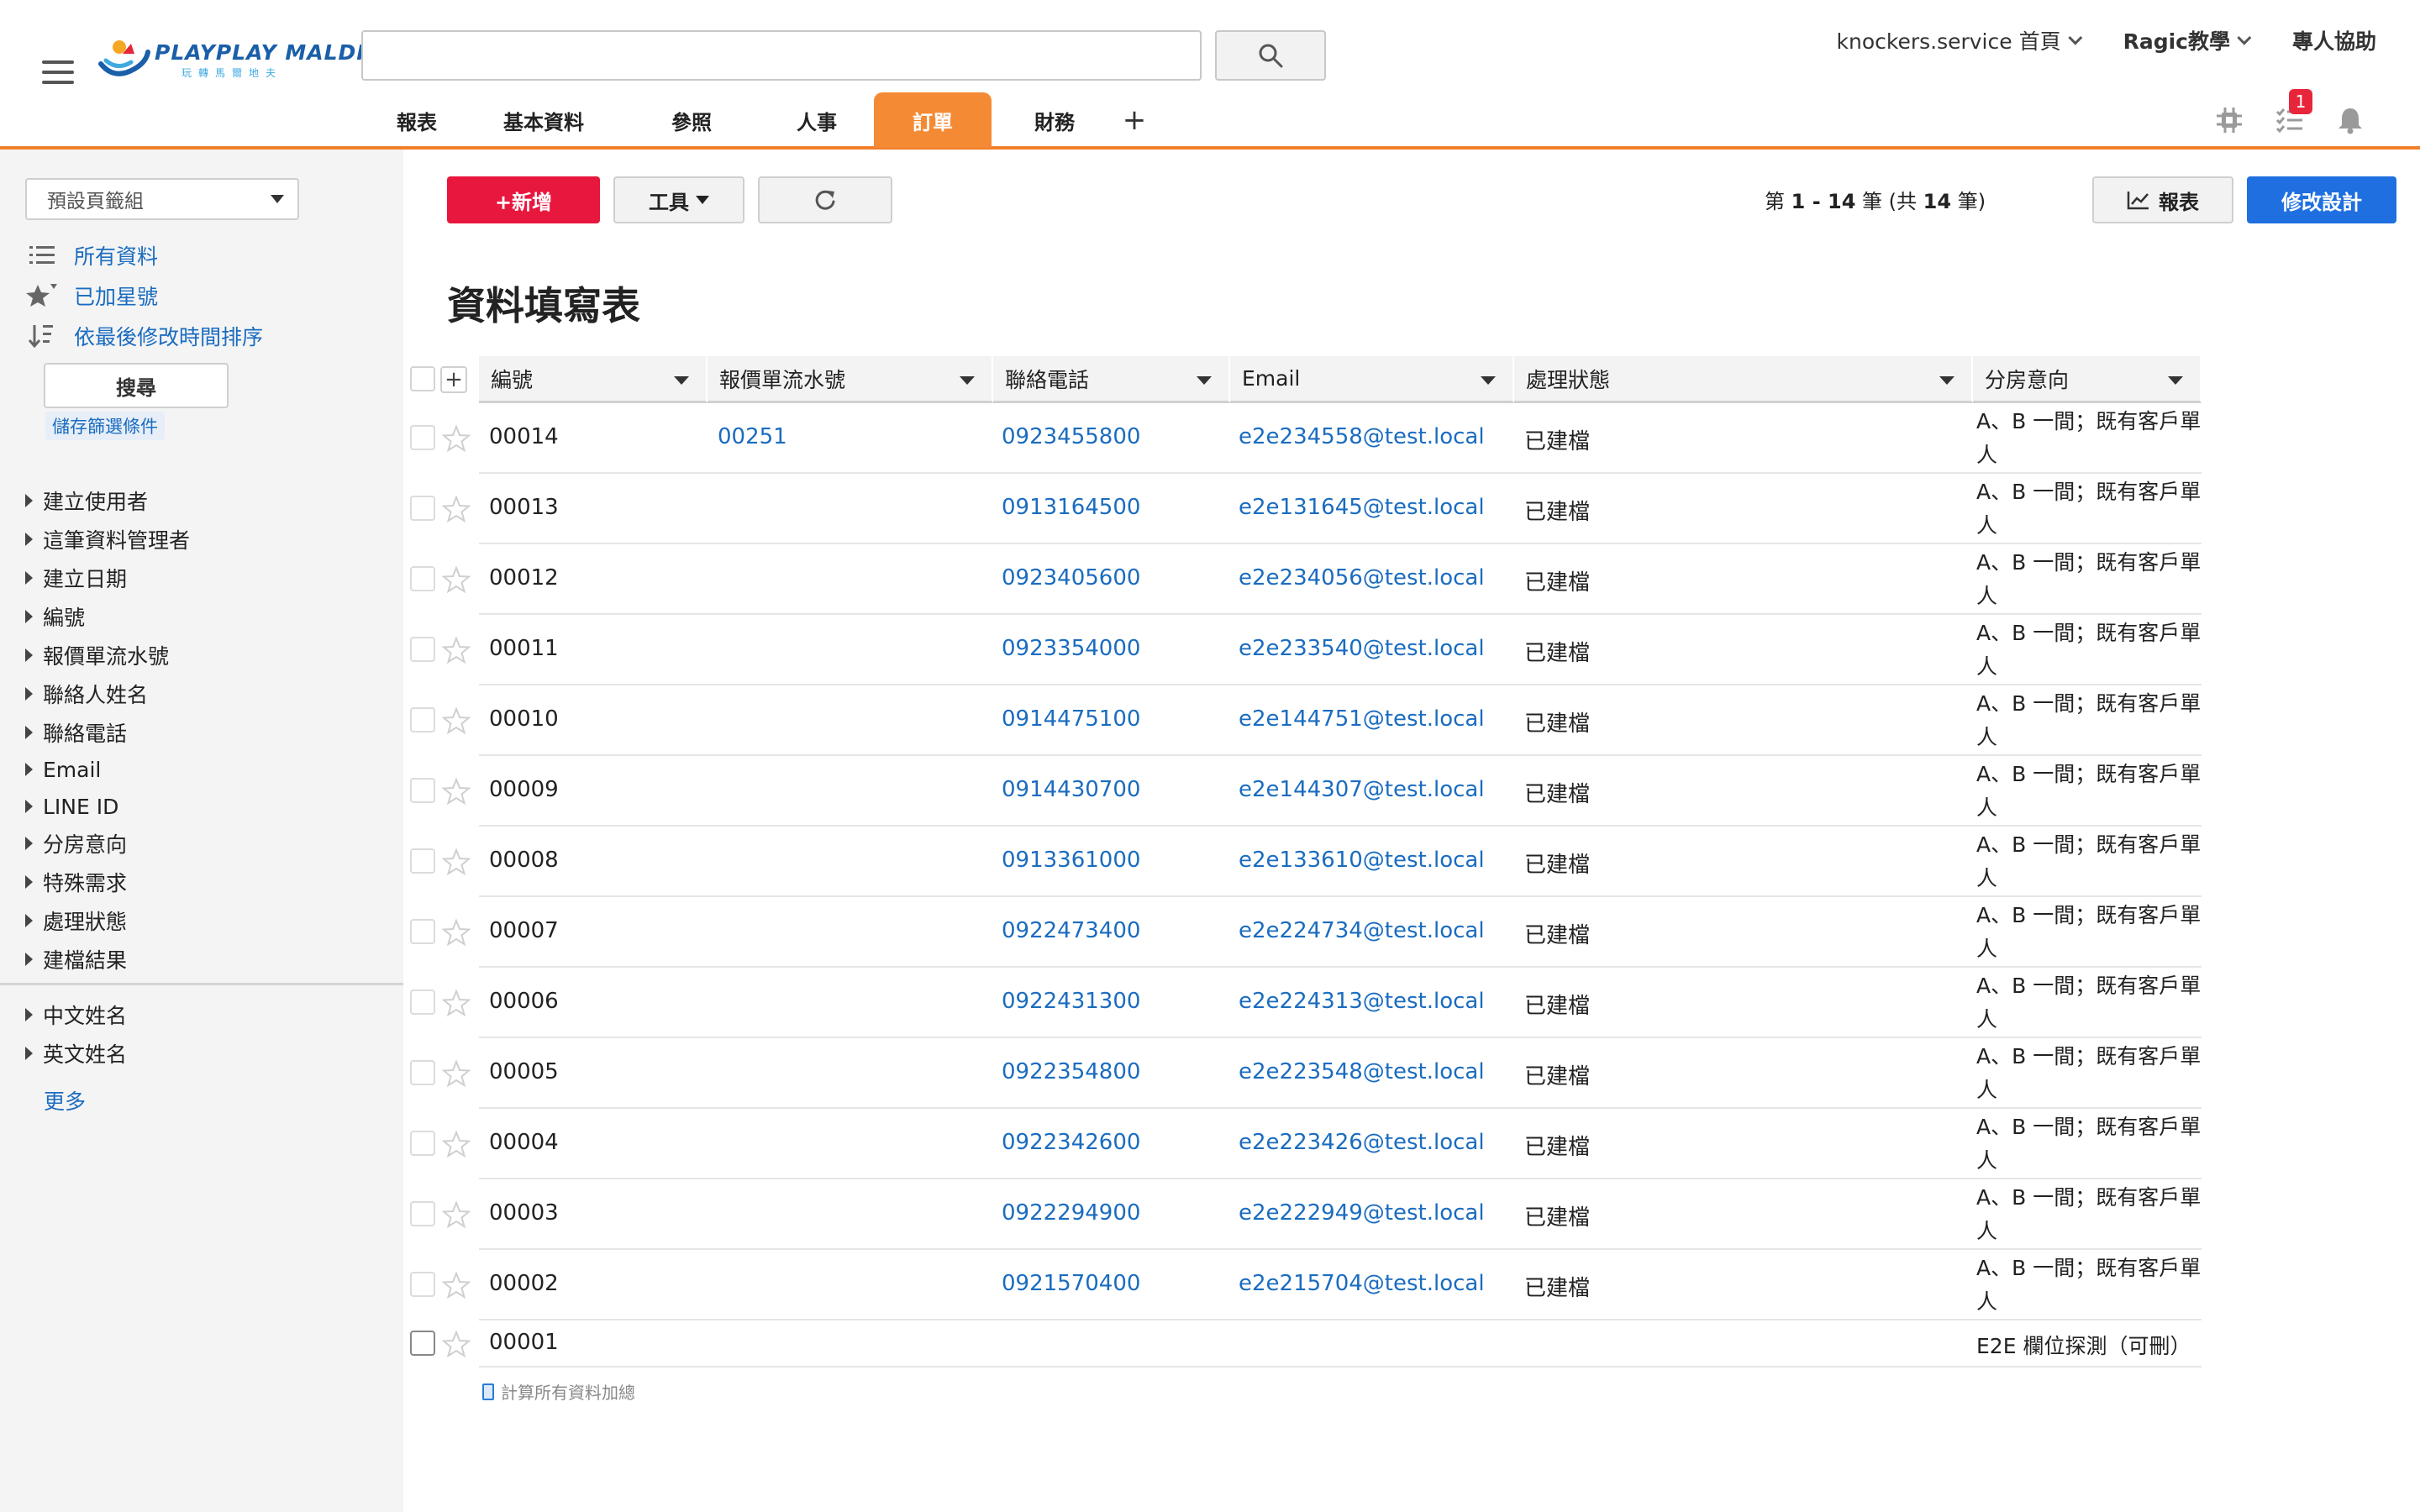  Describe the element at coordinates (1071, 648) in the screenshot. I see `cell-phone: 0923354000` at that location.